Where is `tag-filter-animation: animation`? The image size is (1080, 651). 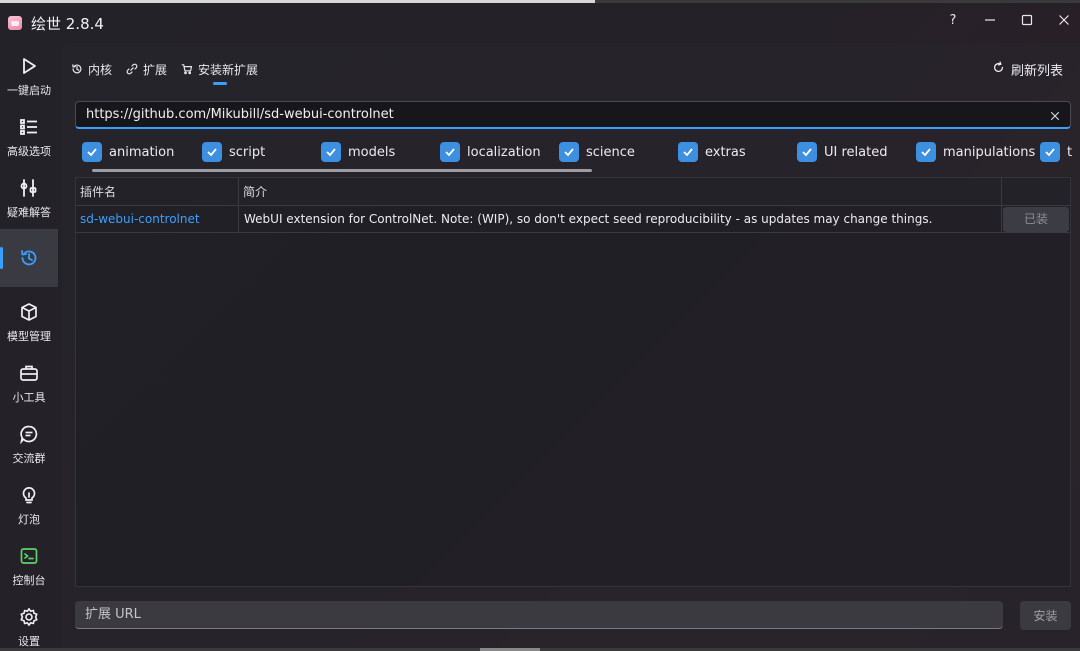
tag-filter-animation: animation is located at coordinates (128, 152).